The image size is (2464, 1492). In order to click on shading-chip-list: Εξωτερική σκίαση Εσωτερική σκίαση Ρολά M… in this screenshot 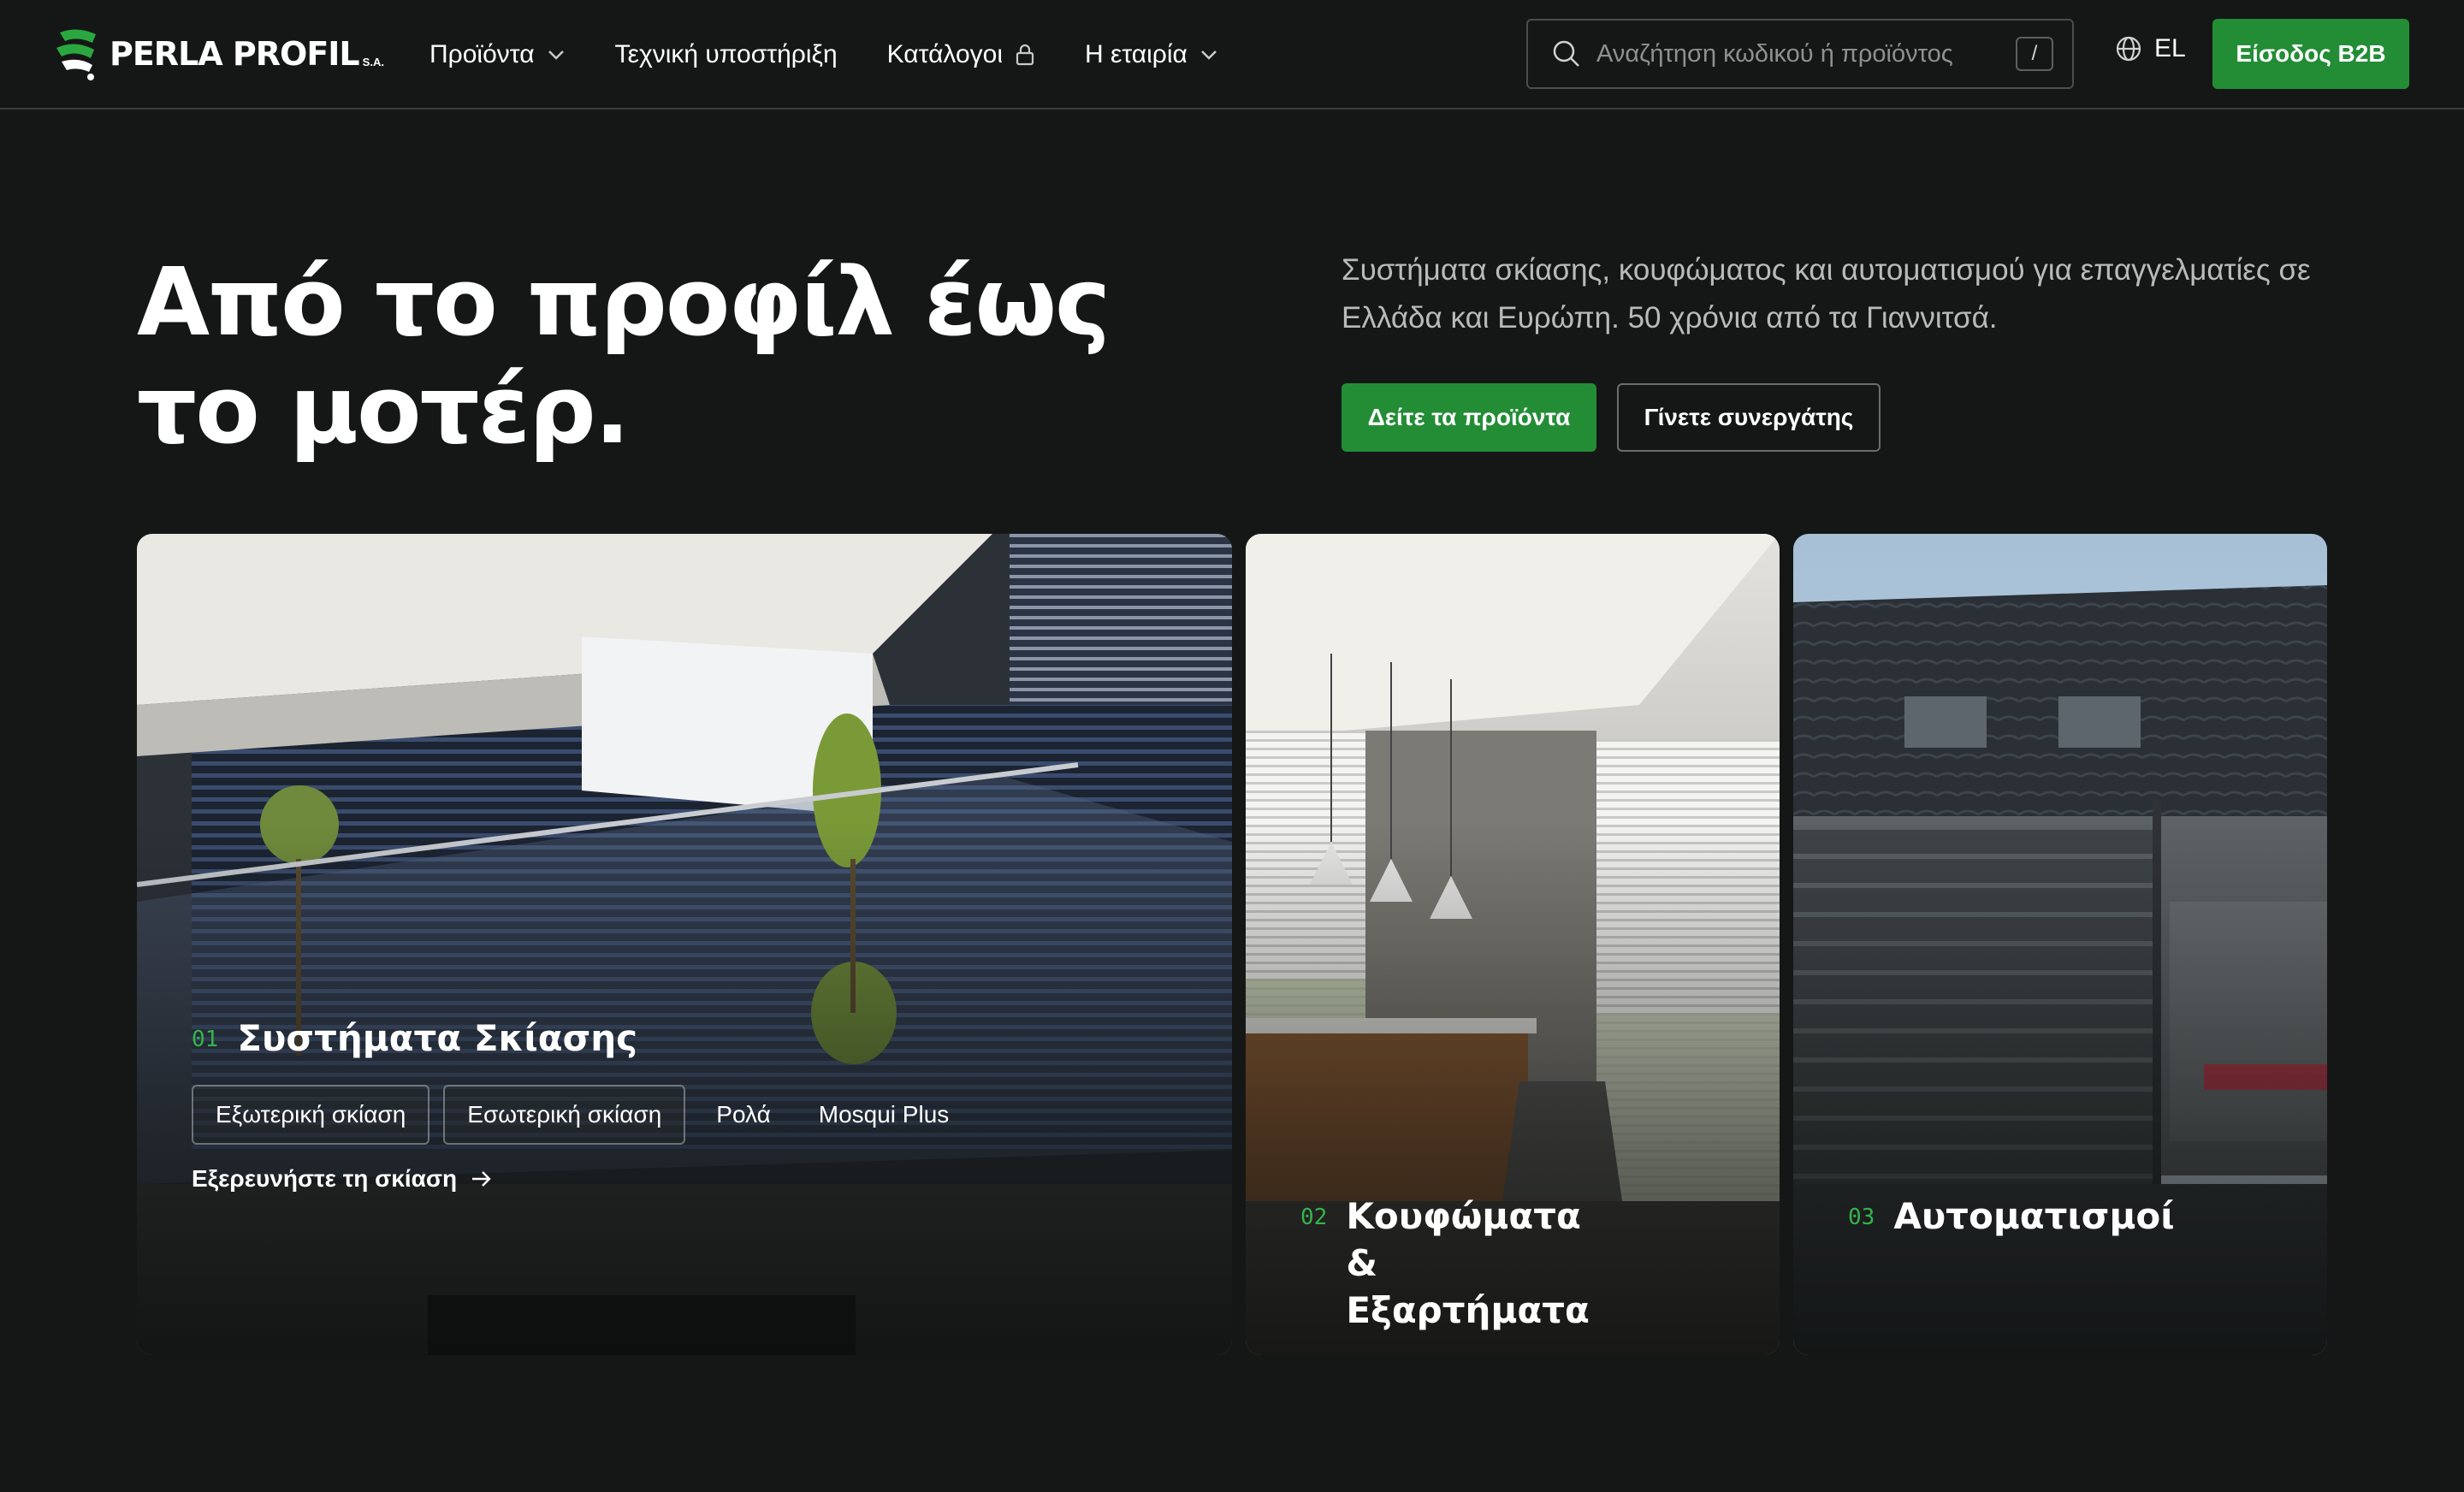, I will do `click(586, 1115)`.